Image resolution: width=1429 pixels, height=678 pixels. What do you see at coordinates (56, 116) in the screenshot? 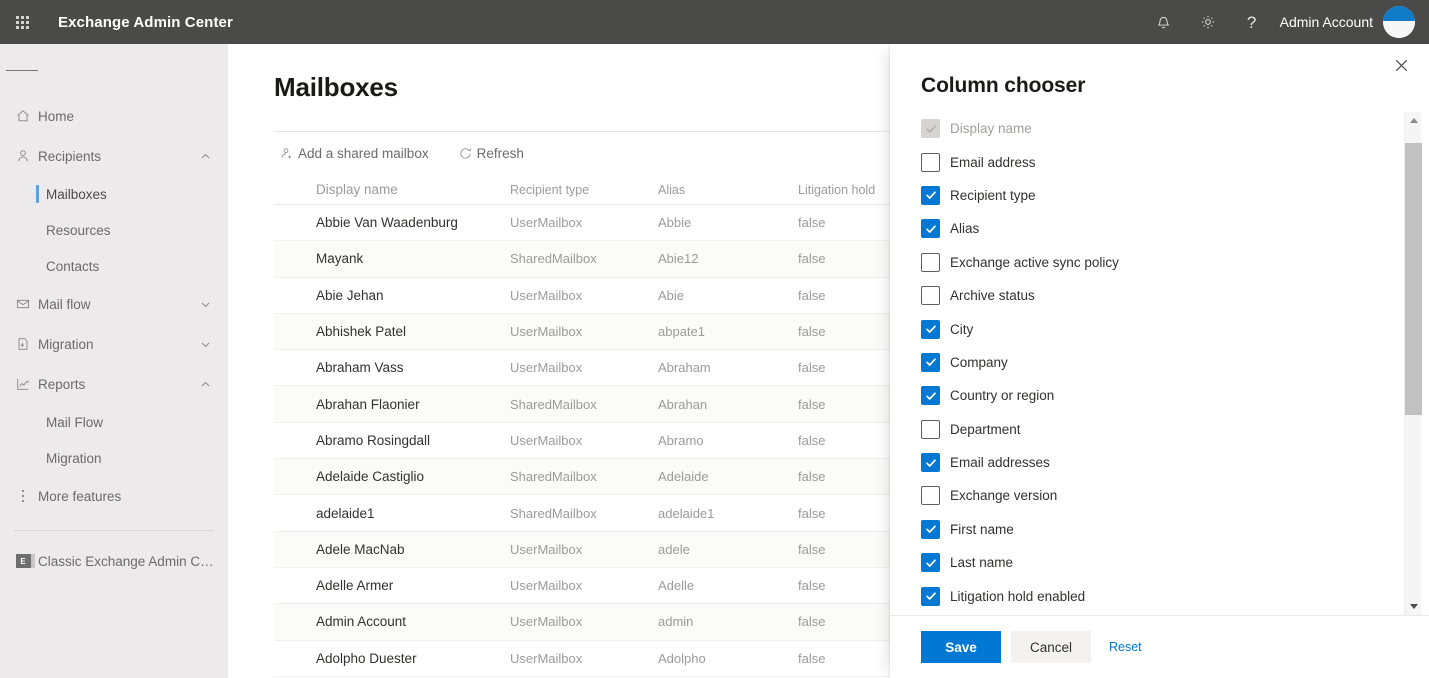
I see `sidebar-item-label: Home` at bounding box center [56, 116].